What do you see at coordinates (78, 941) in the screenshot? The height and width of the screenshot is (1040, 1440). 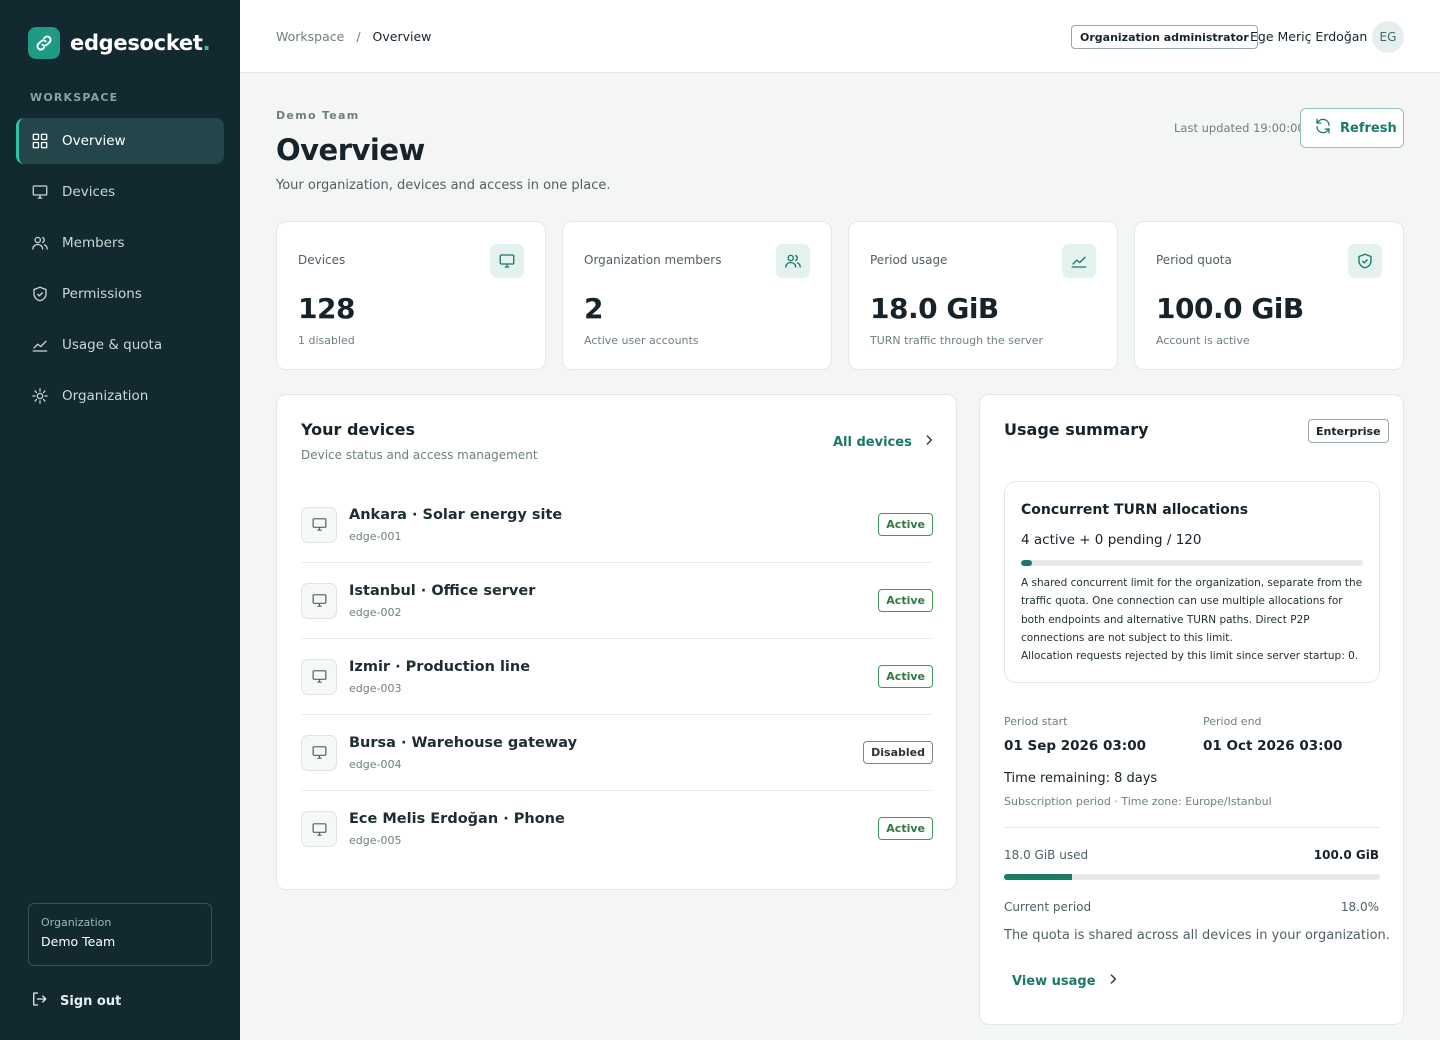 I see `organization-name: Demo Team` at bounding box center [78, 941].